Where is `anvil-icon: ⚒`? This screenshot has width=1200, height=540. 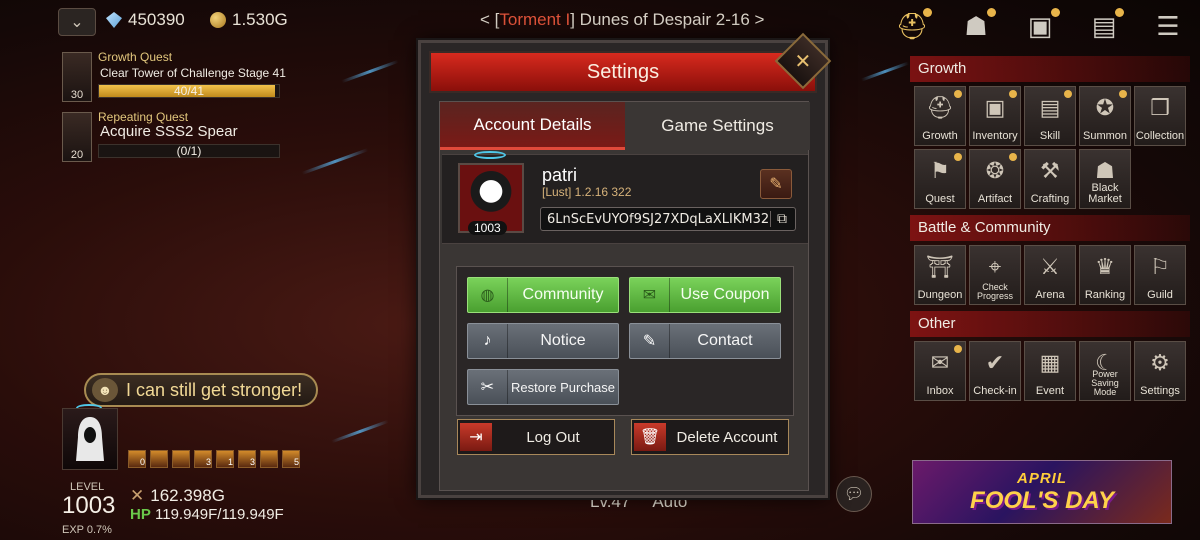
anvil-icon: ⚒ is located at coordinates (1050, 170).